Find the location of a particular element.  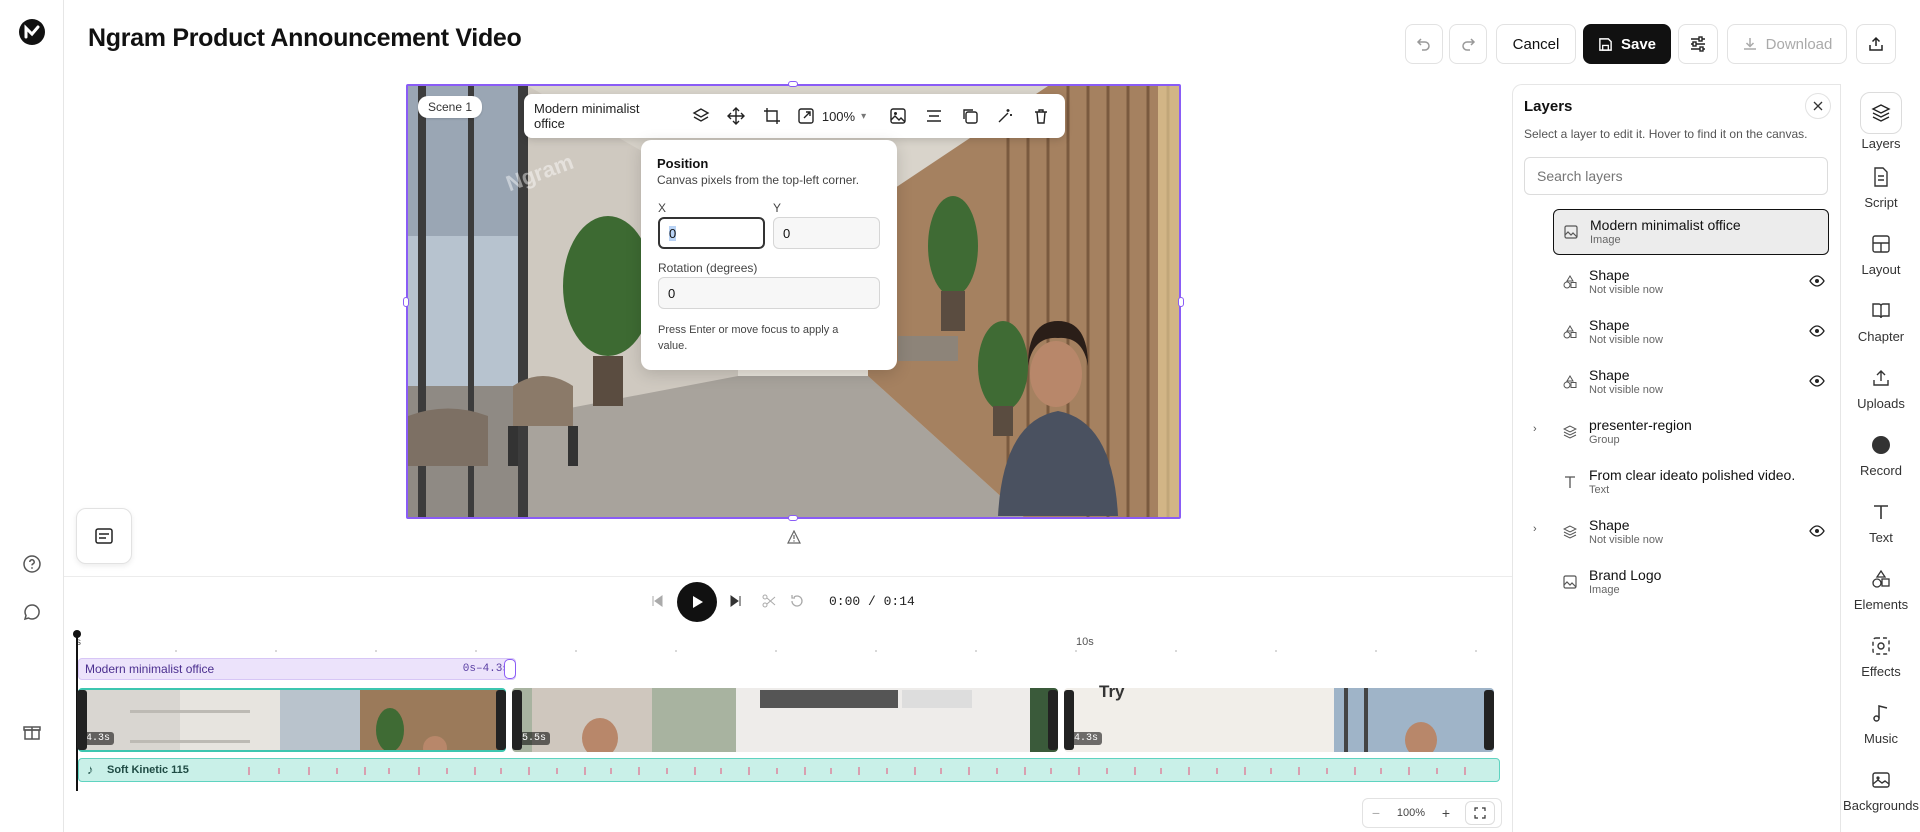

x-label: X is located at coordinates (662, 208).